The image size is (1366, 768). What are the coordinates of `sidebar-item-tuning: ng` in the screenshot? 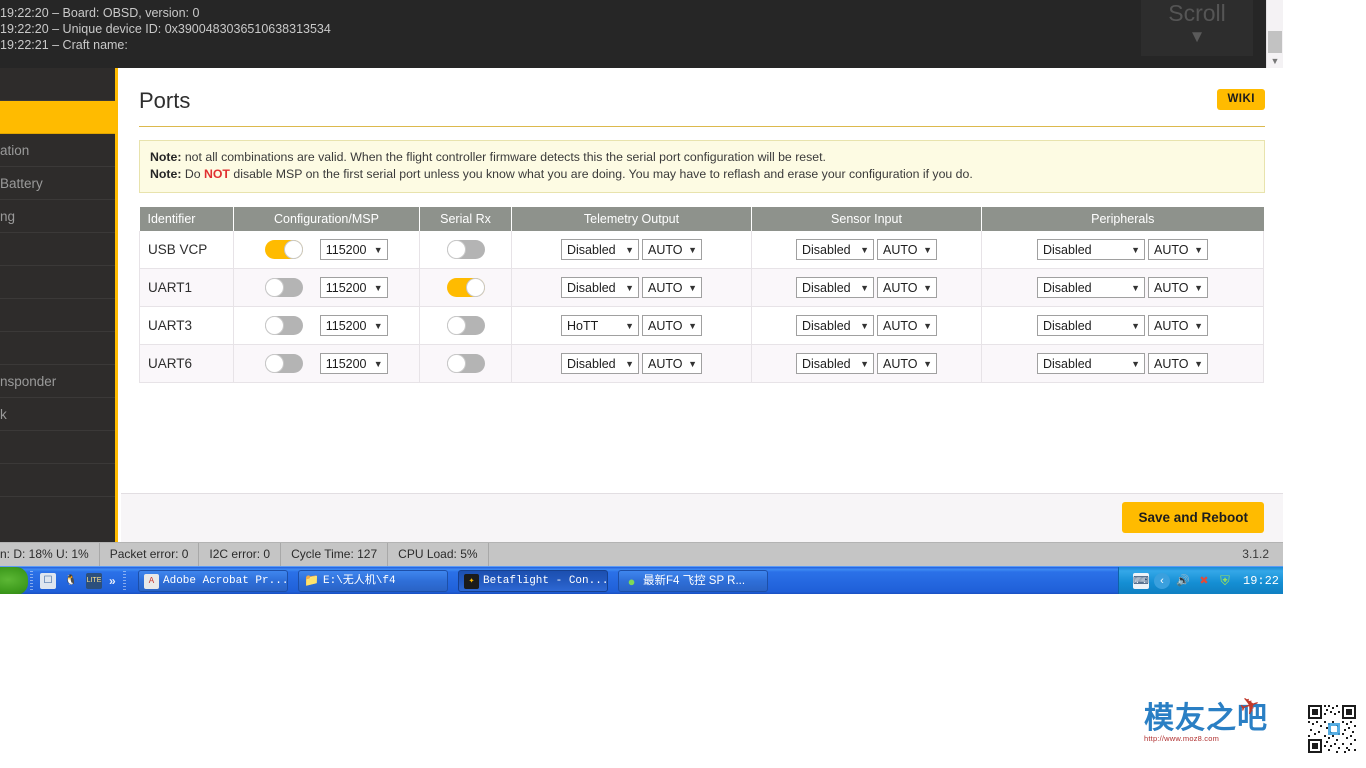 It's located at (57, 216).